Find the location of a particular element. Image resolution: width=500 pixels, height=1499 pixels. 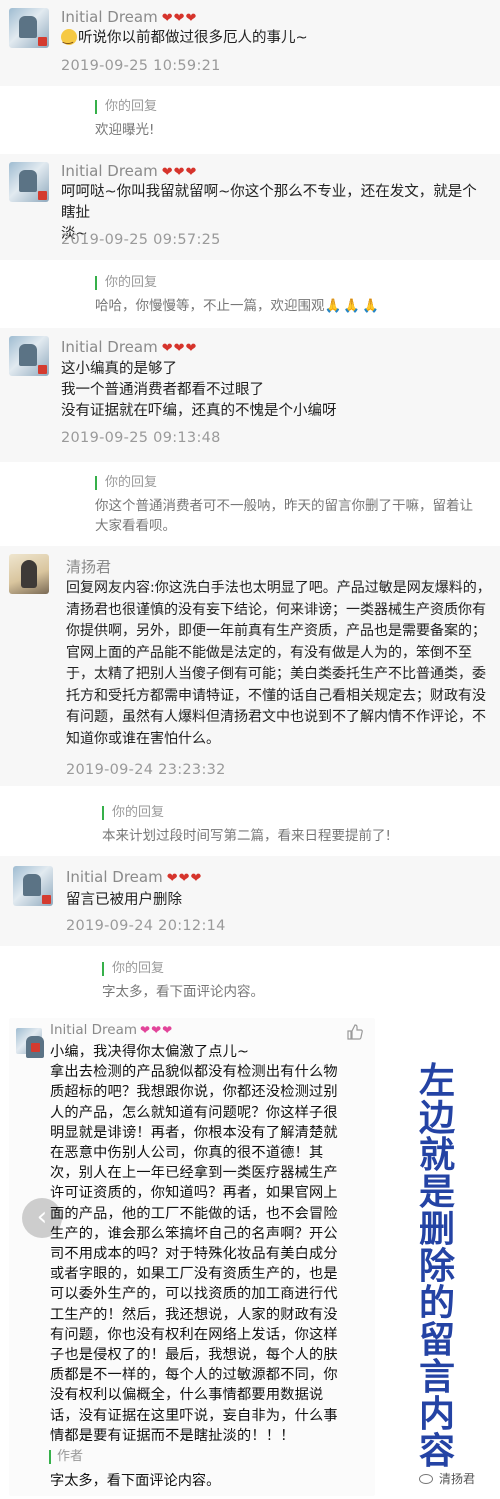

reply-block: 你的回复 你这个普通消费者可不一般呐，昨天的留言你删了干嘛，留着让 大家看看呗。 is located at coordinates (250, 504).